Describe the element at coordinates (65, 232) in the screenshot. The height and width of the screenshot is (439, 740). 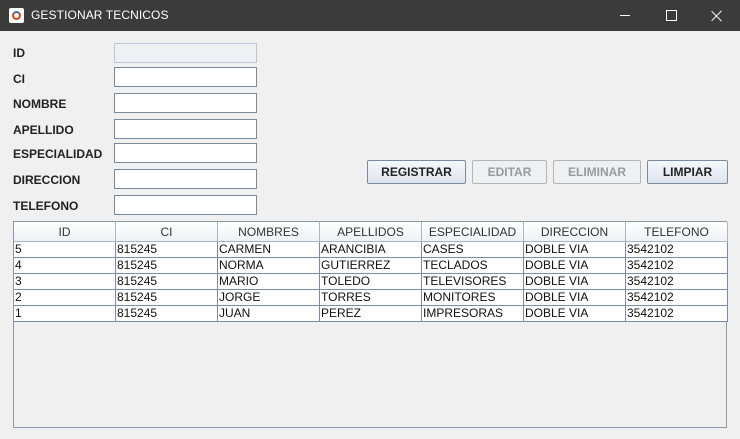
I see `column-header-id: ID` at that location.